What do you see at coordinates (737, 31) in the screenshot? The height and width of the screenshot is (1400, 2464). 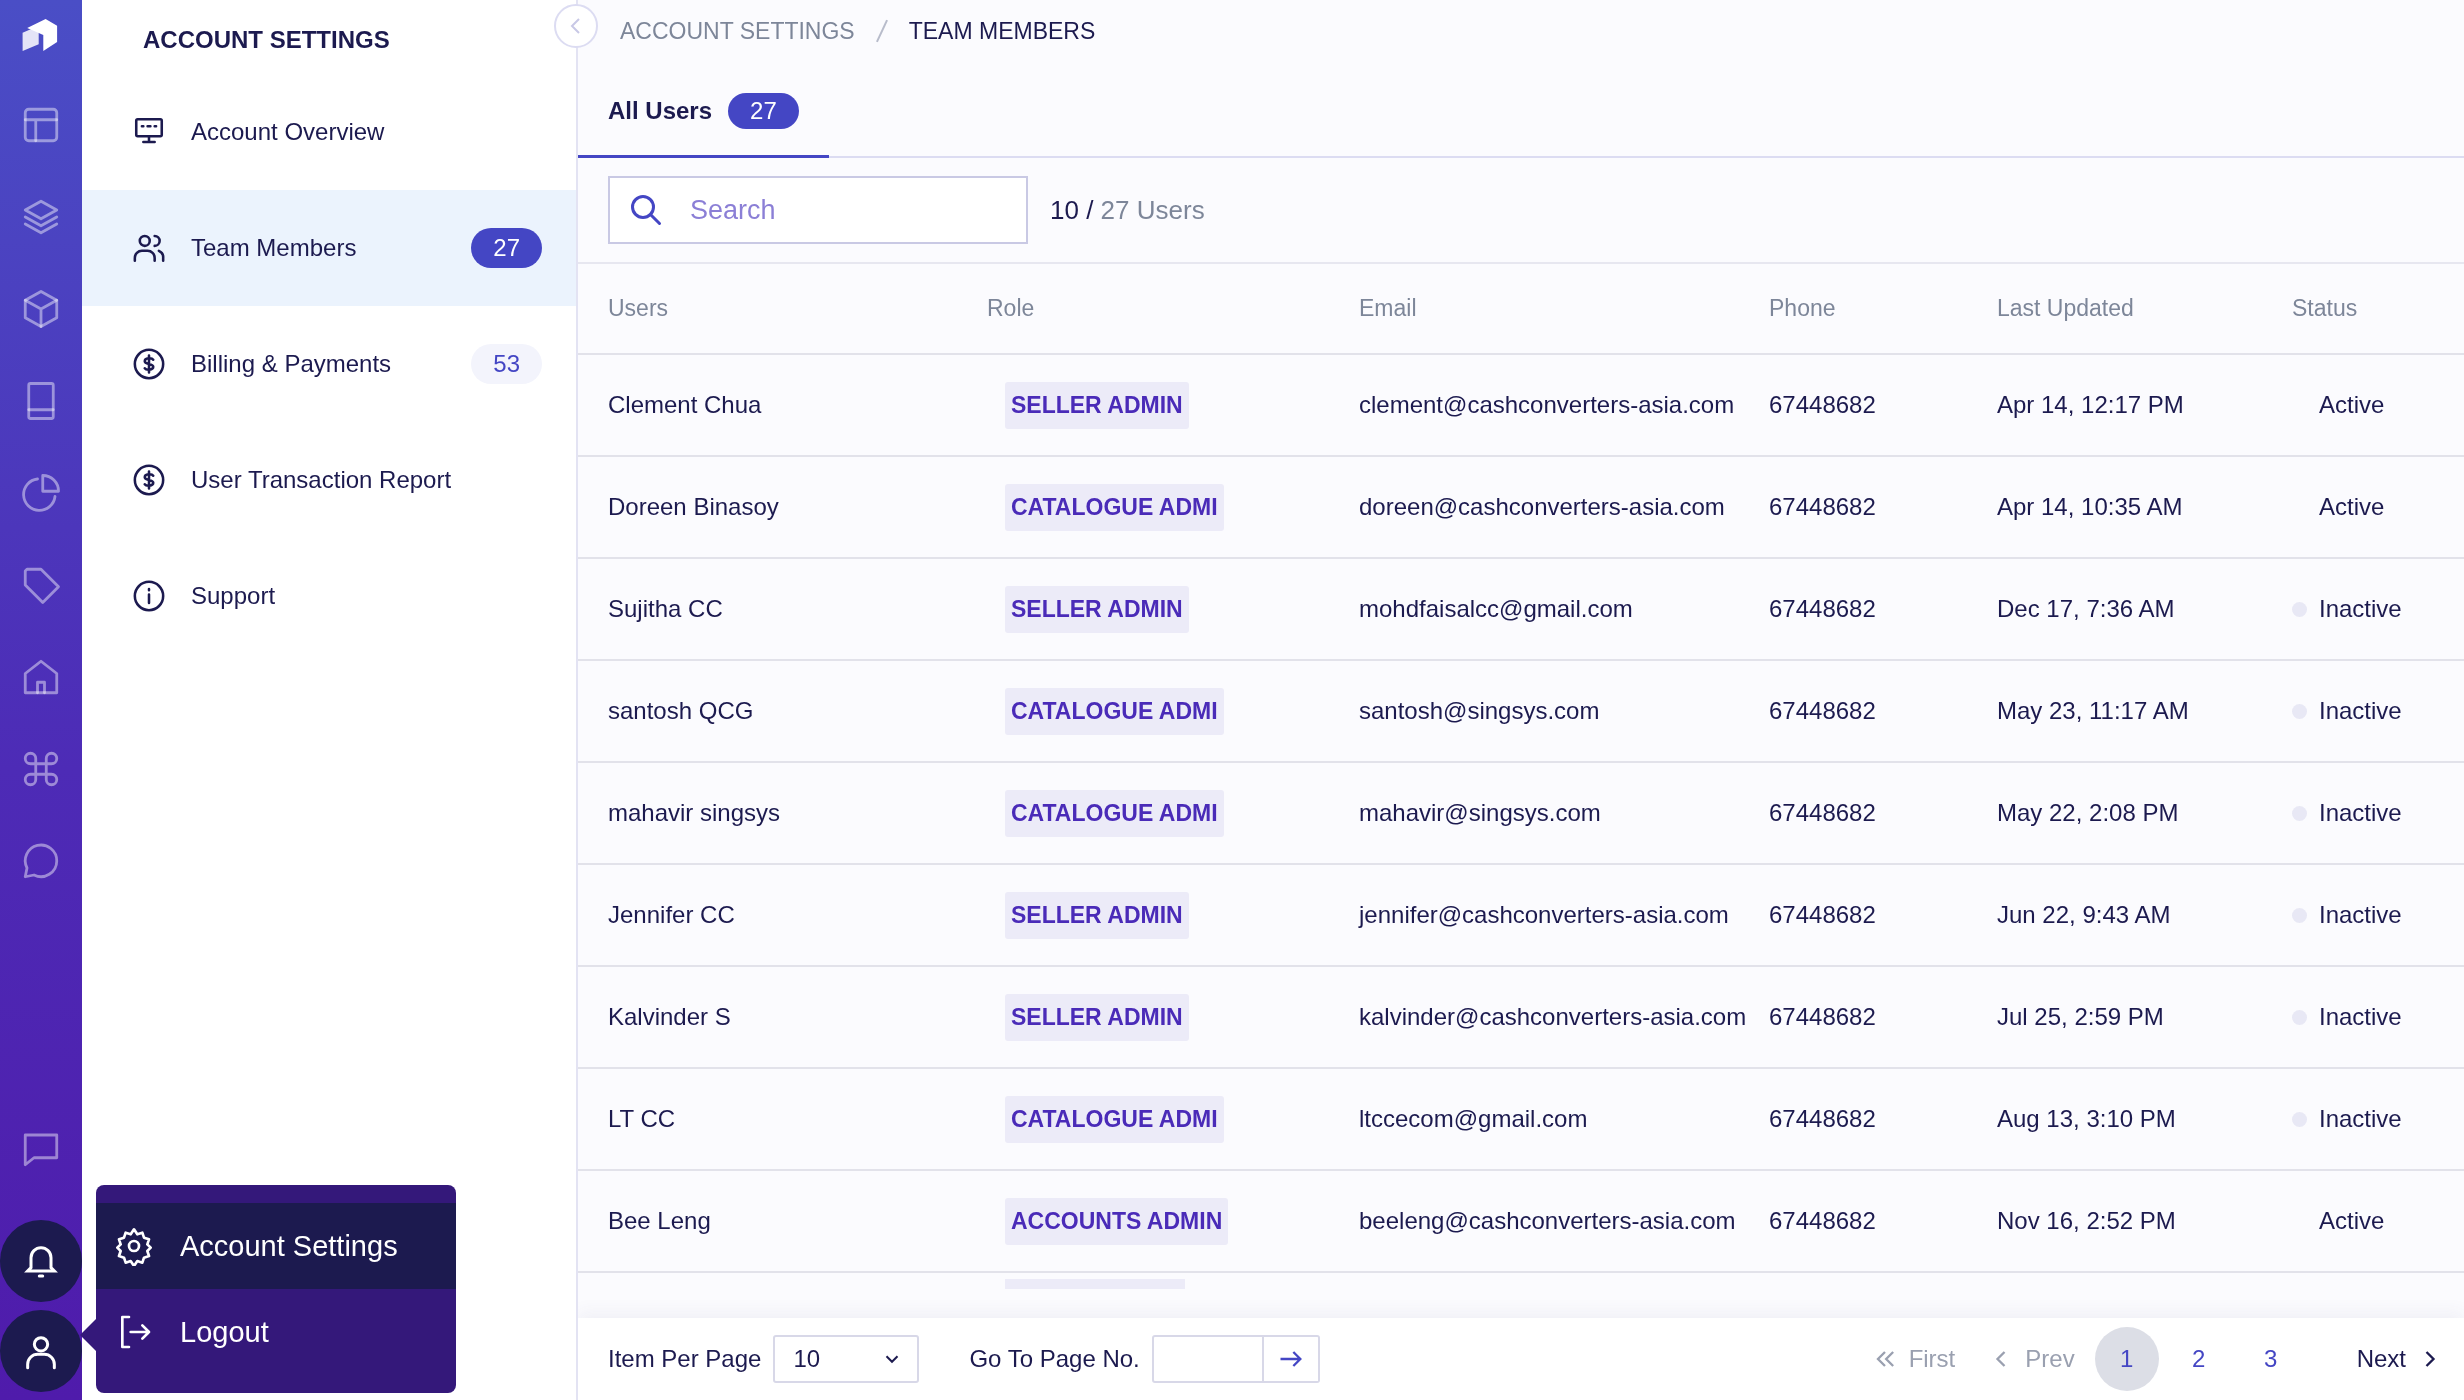 I see `breadcrumb-item: ACCOUNT SETTINGS` at bounding box center [737, 31].